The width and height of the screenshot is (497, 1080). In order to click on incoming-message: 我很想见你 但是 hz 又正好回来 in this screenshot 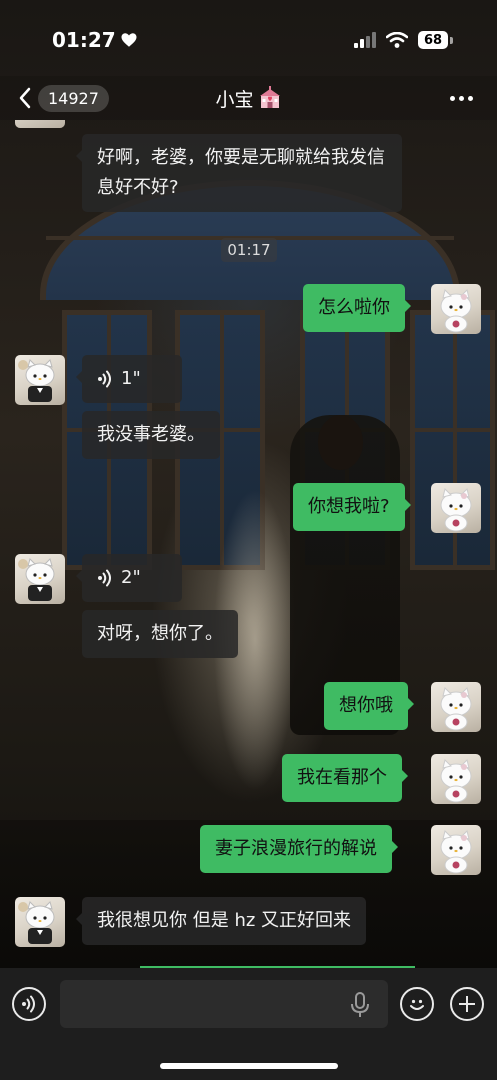, I will do `click(221, 921)`.